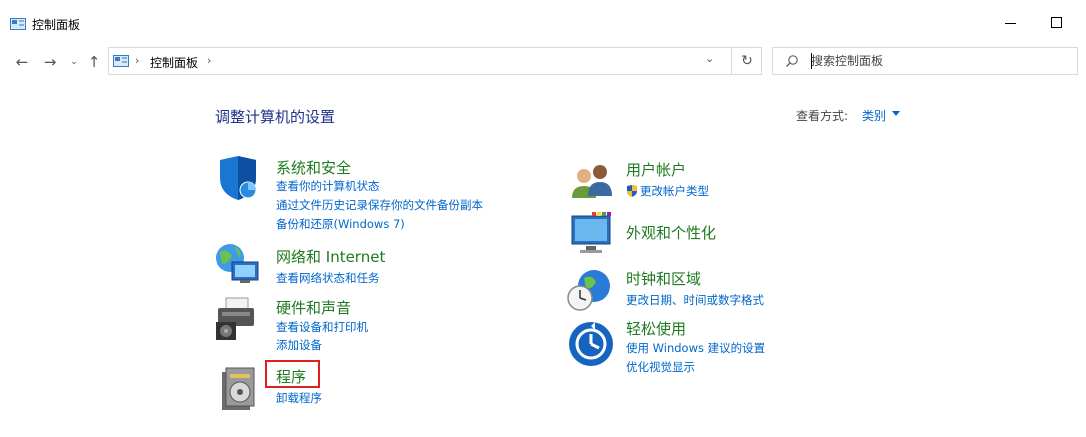 Image resolution: width=1086 pixels, height=437 pixels. I want to click on shield-icon, so click(238, 178).